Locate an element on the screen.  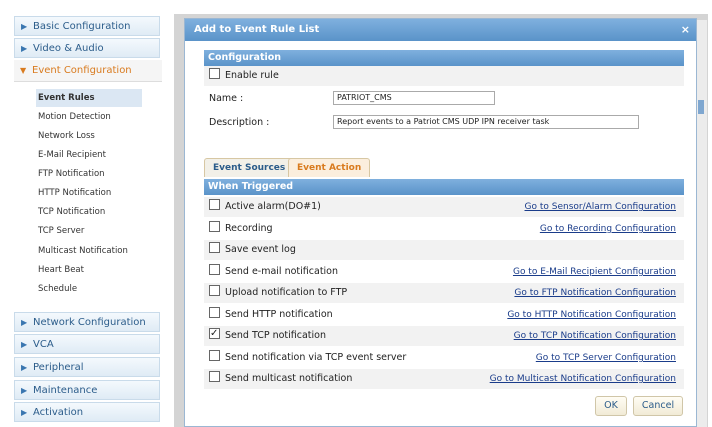
nav-video-audio: ▶ Video & Audio is located at coordinates (87, 48).